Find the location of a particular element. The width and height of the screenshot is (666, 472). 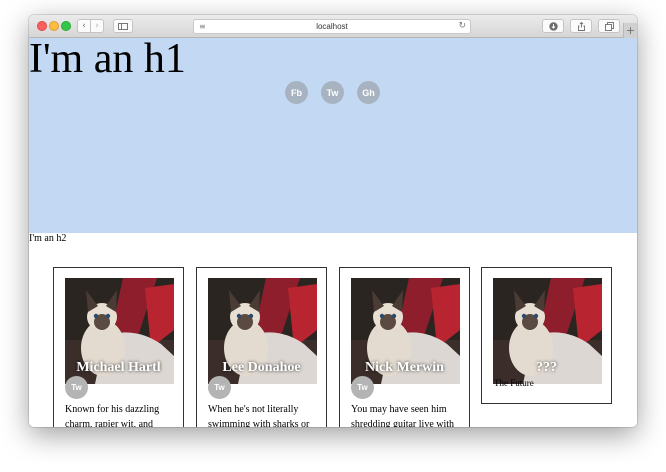

close-window-button is located at coordinates (42, 26).